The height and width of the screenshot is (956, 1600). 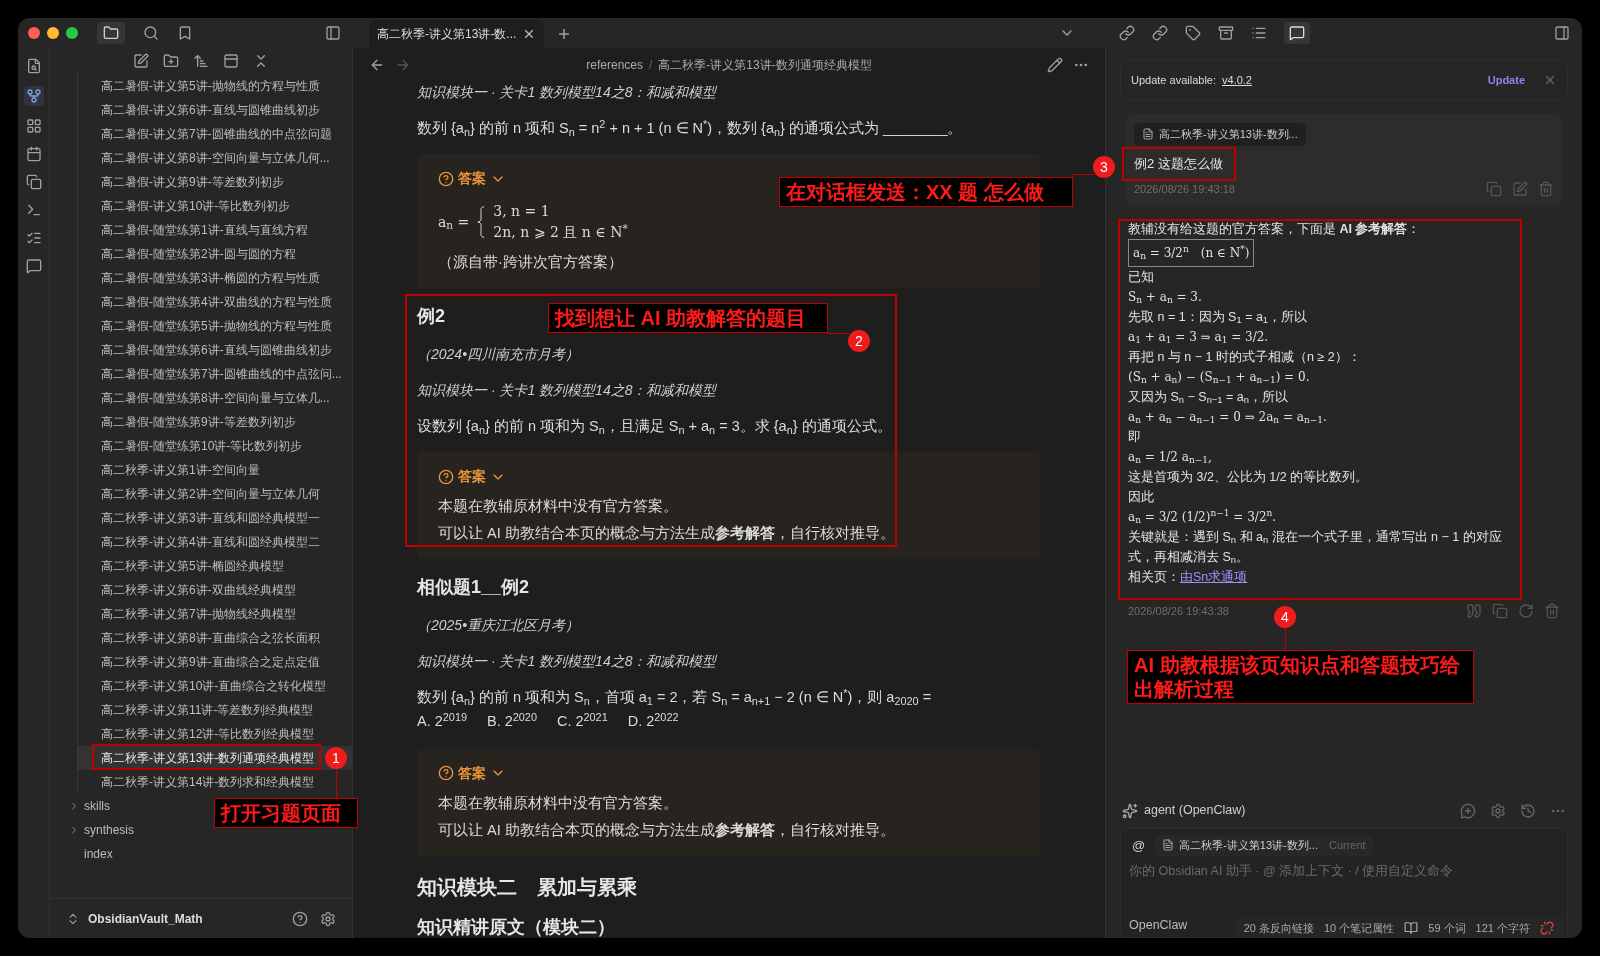 I want to click on module-label: 知识模块一 · 关卡1 数列模型14之8：和减和模型, so click(x=567, y=92).